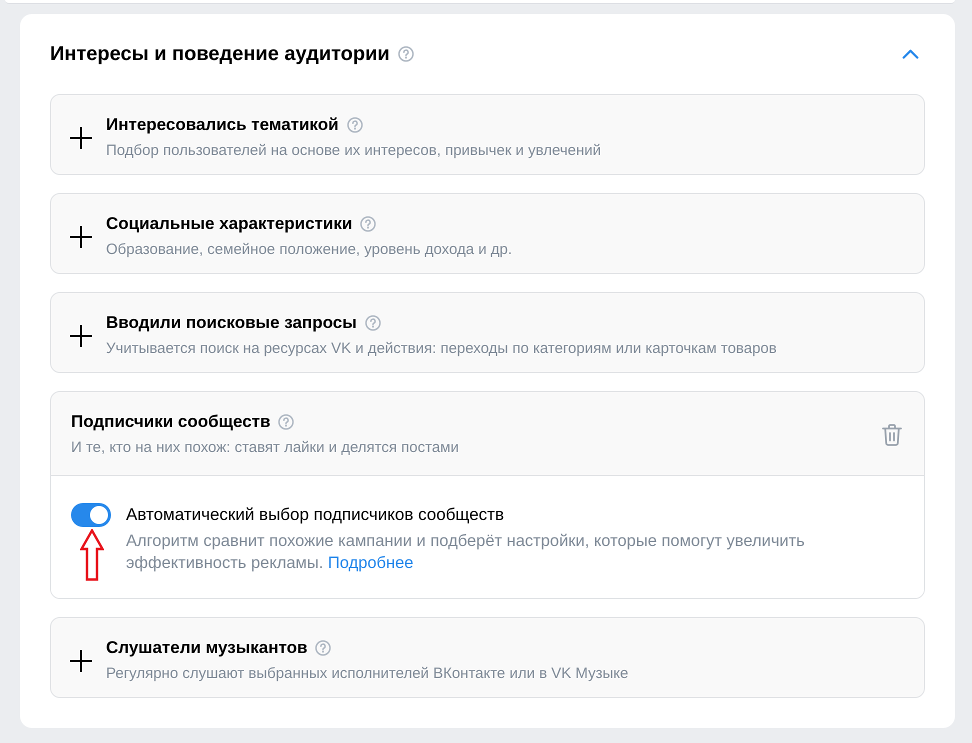 This screenshot has height=743, width=972. I want to click on category-title: Социальные характеристики, so click(229, 224).